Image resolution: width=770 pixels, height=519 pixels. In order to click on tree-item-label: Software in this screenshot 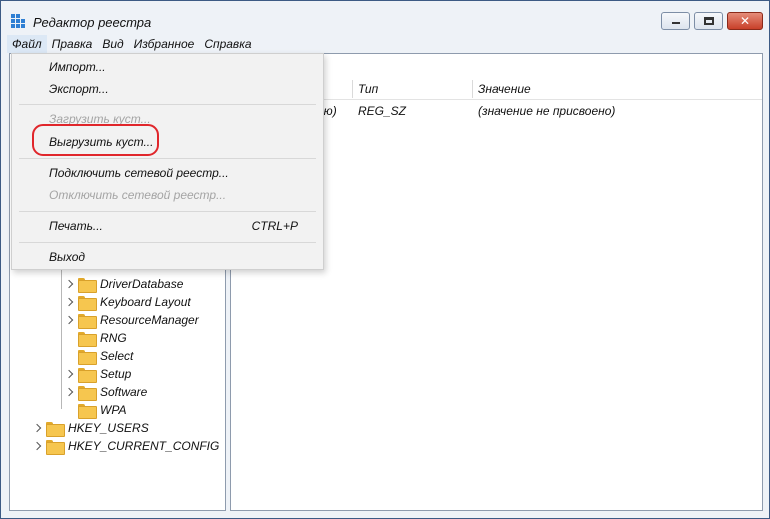, I will do `click(124, 392)`.